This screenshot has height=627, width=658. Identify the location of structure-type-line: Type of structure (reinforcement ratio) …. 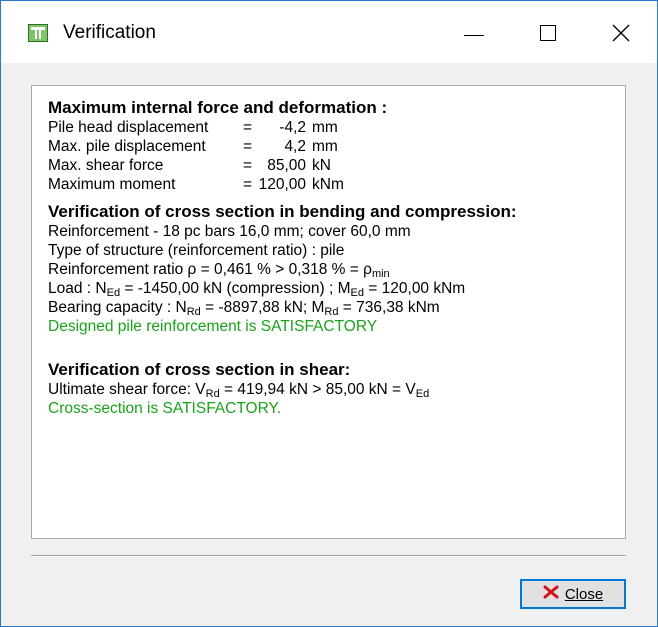
(196, 250).